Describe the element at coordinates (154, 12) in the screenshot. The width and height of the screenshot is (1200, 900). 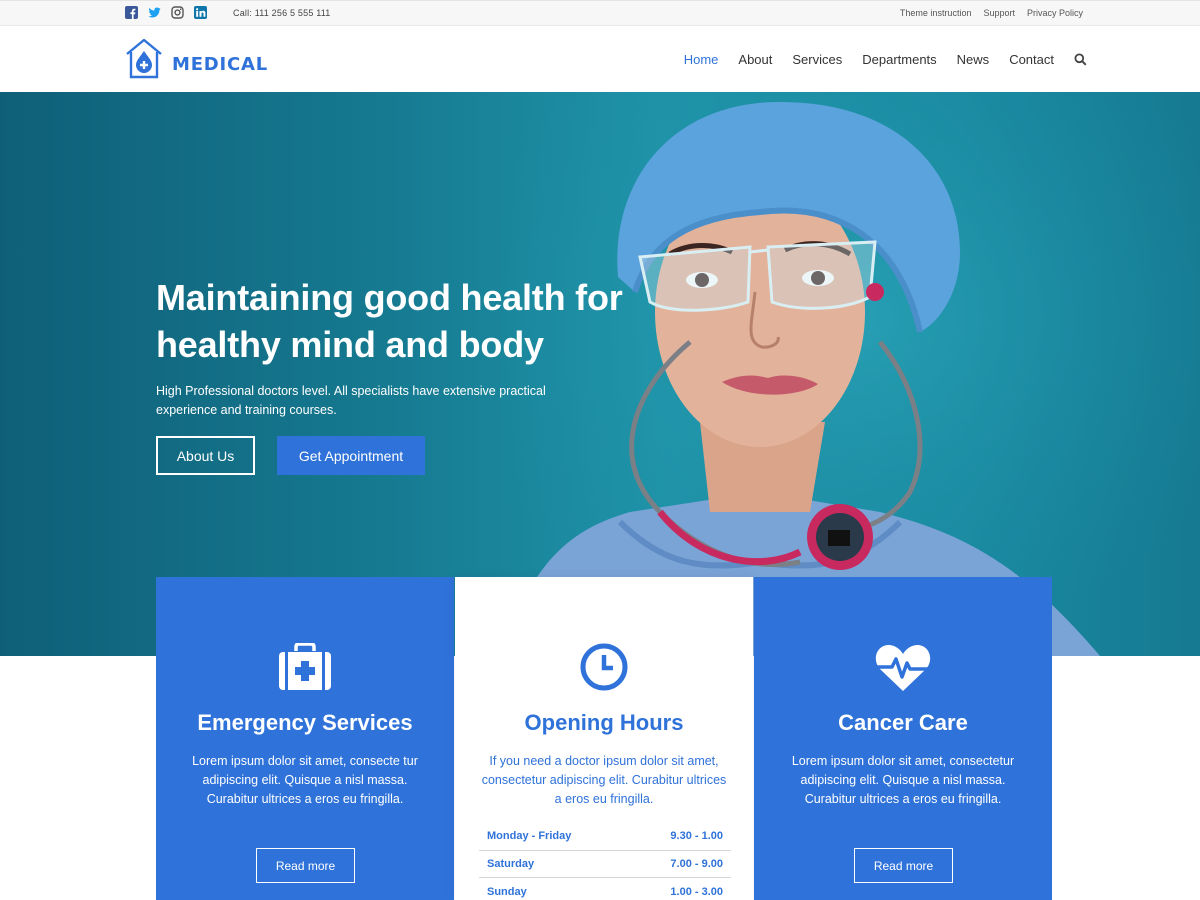
I see `twitter-icon` at that location.